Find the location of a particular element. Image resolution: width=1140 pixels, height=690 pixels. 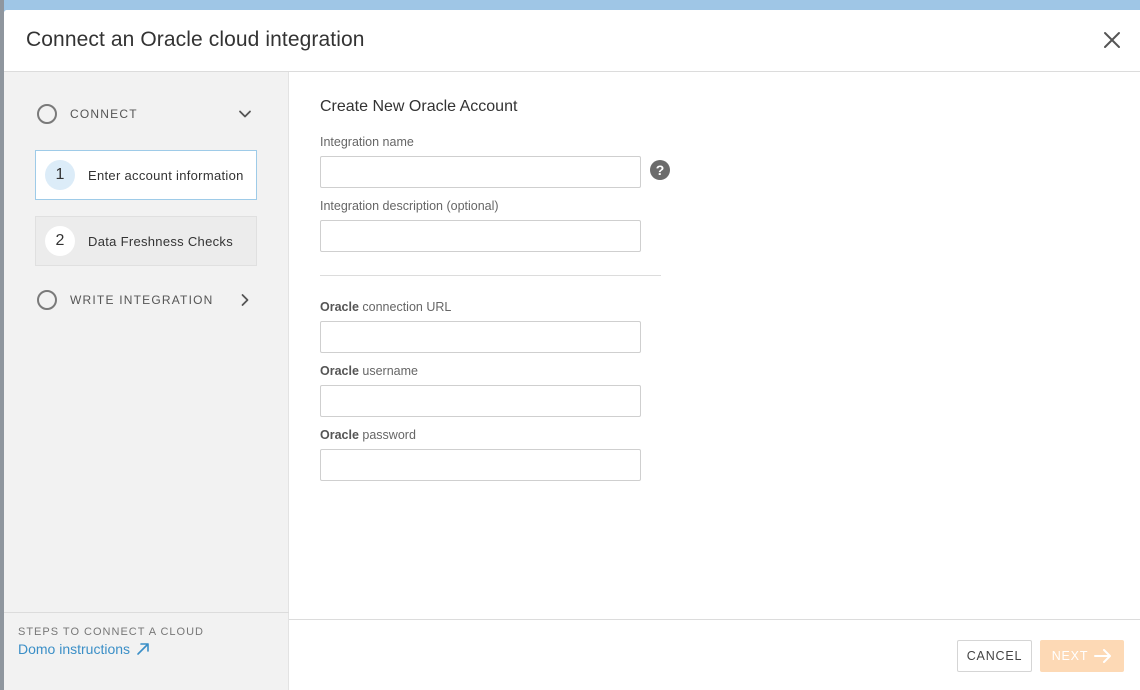

label-rest-part: username is located at coordinates (388, 371).